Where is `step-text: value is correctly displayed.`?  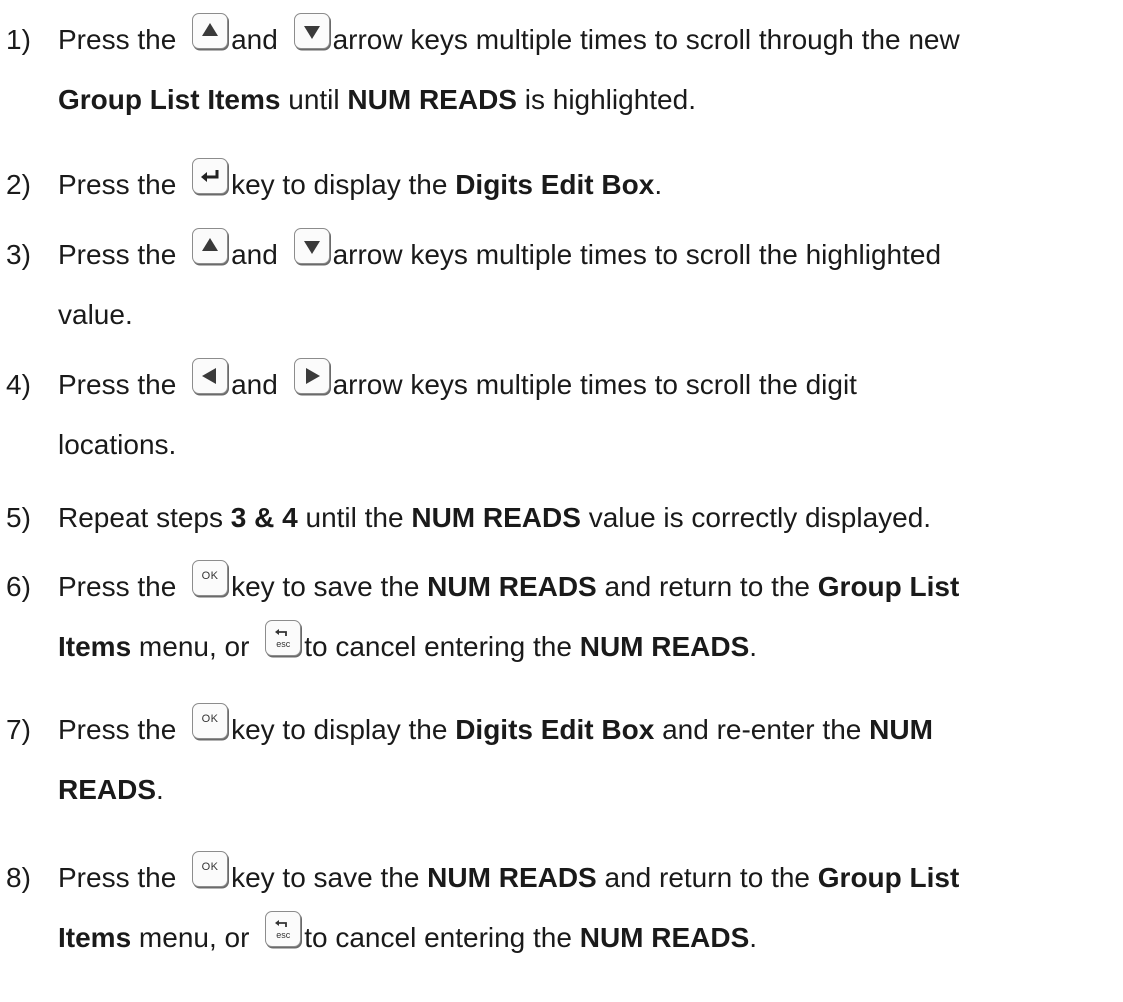
step-text: value is correctly displayed. is located at coordinates (756, 517).